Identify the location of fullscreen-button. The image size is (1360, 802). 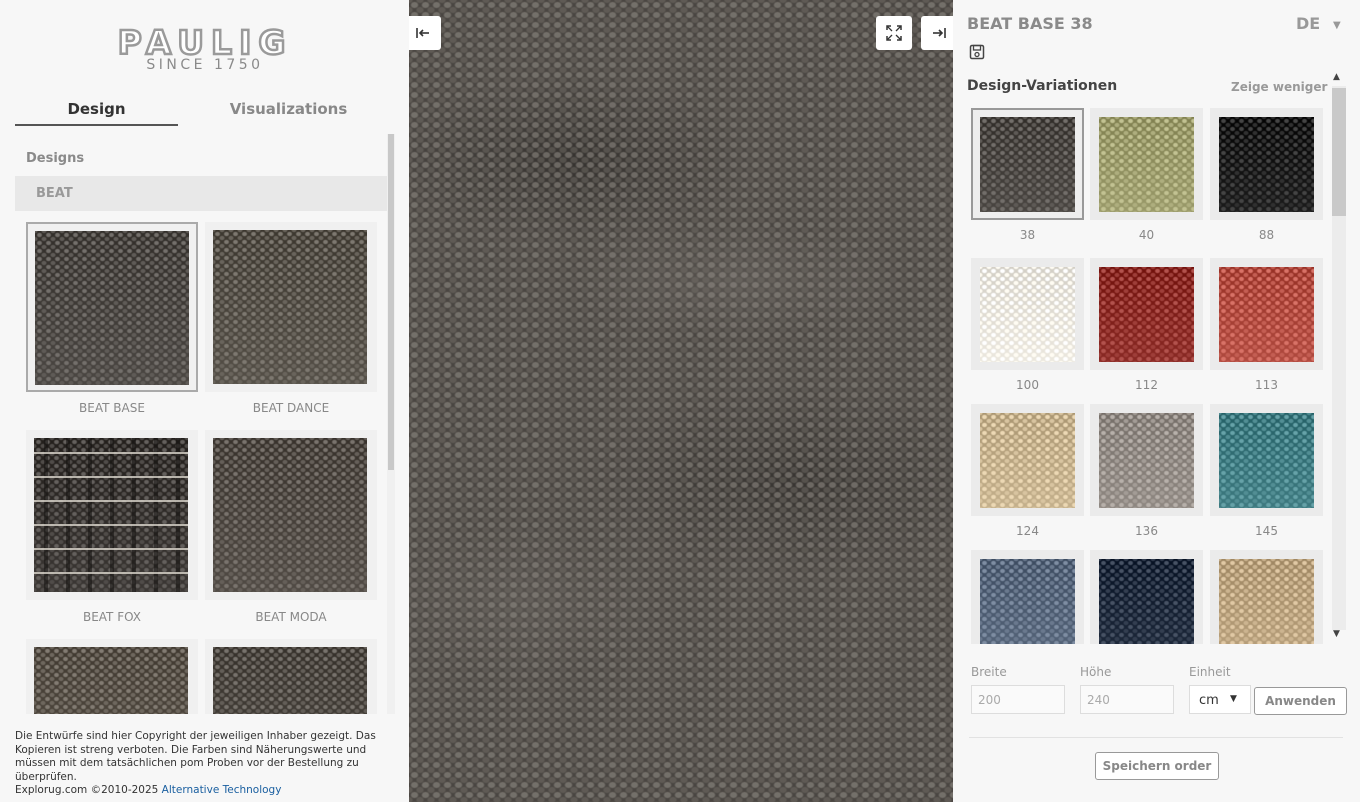
(894, 33).